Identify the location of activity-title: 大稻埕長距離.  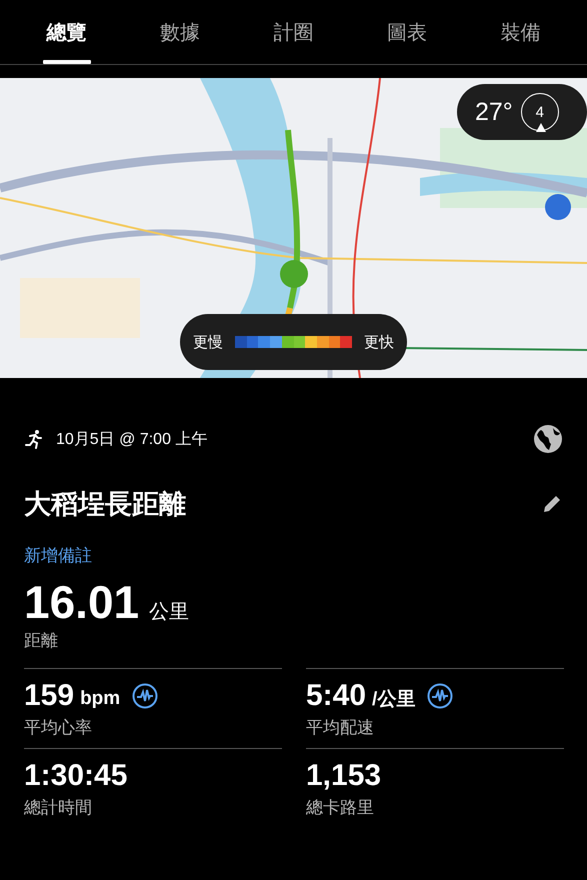
(105, 504).